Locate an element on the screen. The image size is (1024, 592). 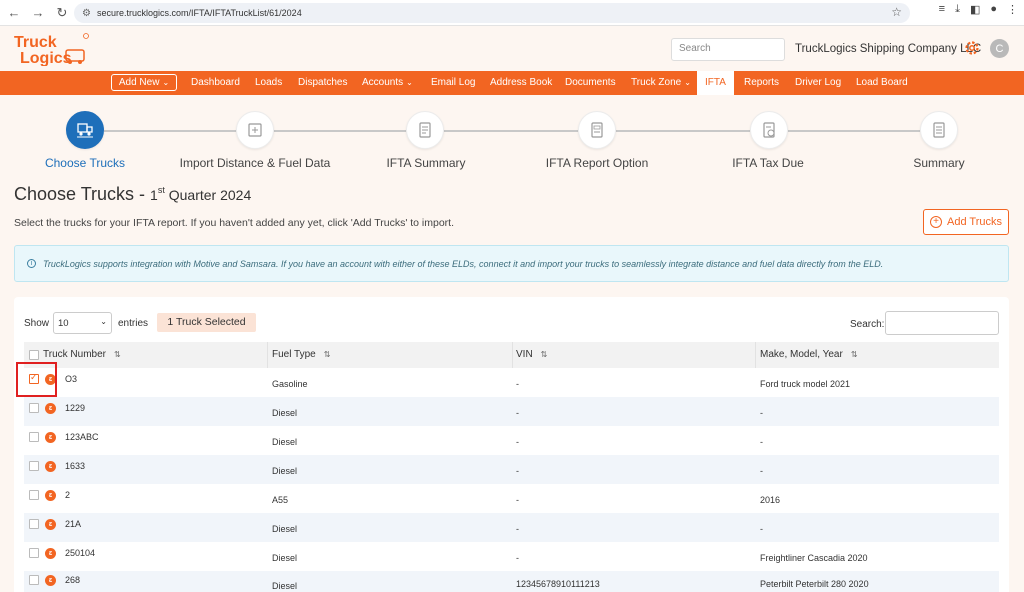
make-model-year: Freightliner Cascadia 2020 is located at coordinates (814, 558).